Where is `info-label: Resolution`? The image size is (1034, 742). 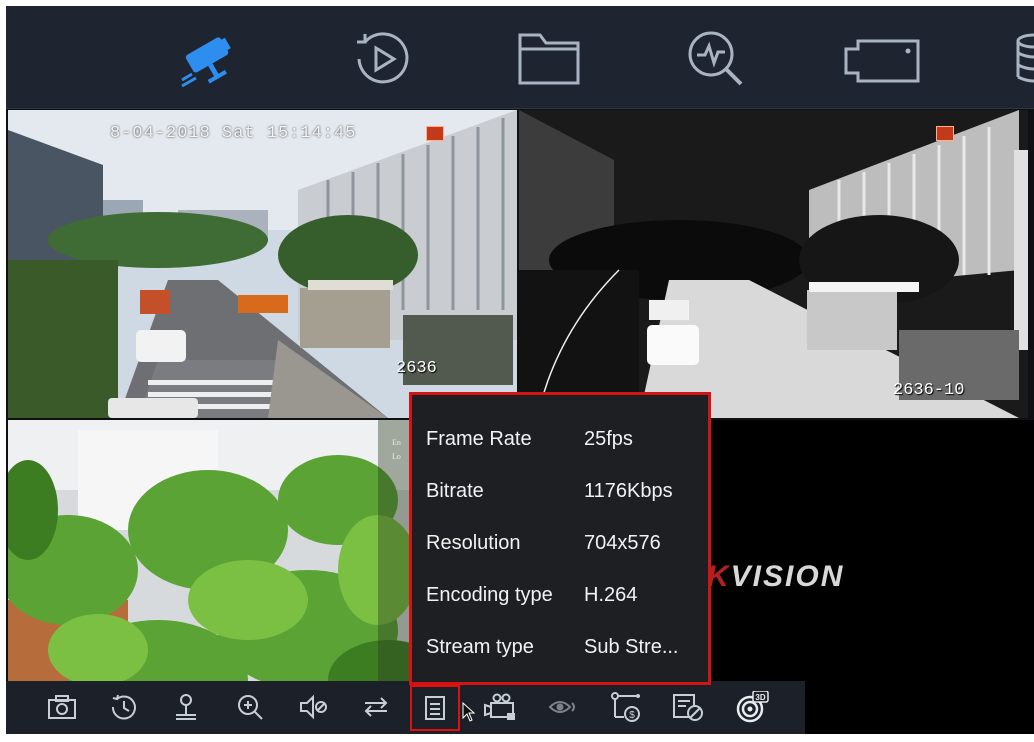
info-label: Resolution is located at coordinates (473, 543).